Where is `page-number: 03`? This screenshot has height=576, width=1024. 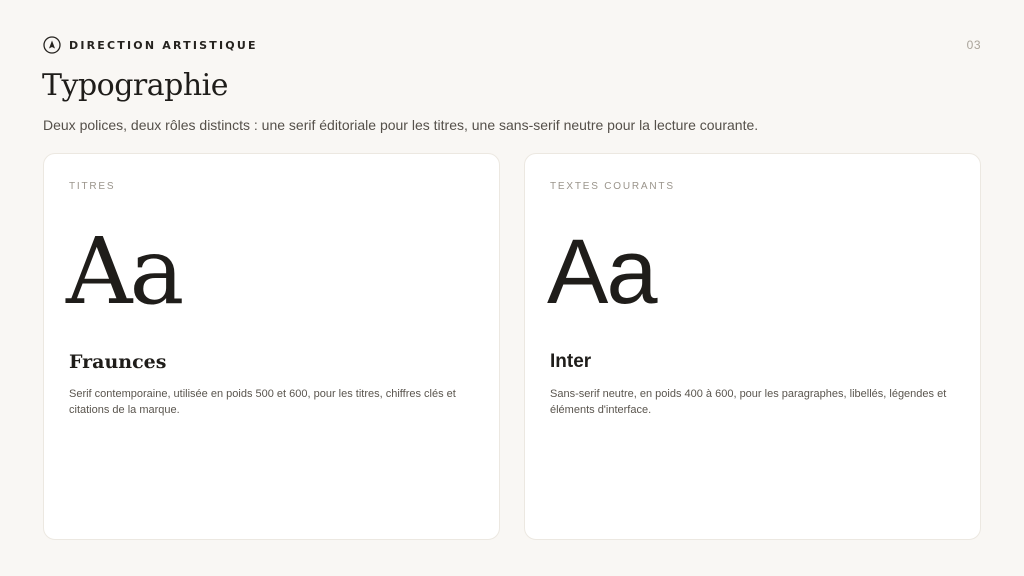
page-number: 03 is located at coordinates (973, 45).